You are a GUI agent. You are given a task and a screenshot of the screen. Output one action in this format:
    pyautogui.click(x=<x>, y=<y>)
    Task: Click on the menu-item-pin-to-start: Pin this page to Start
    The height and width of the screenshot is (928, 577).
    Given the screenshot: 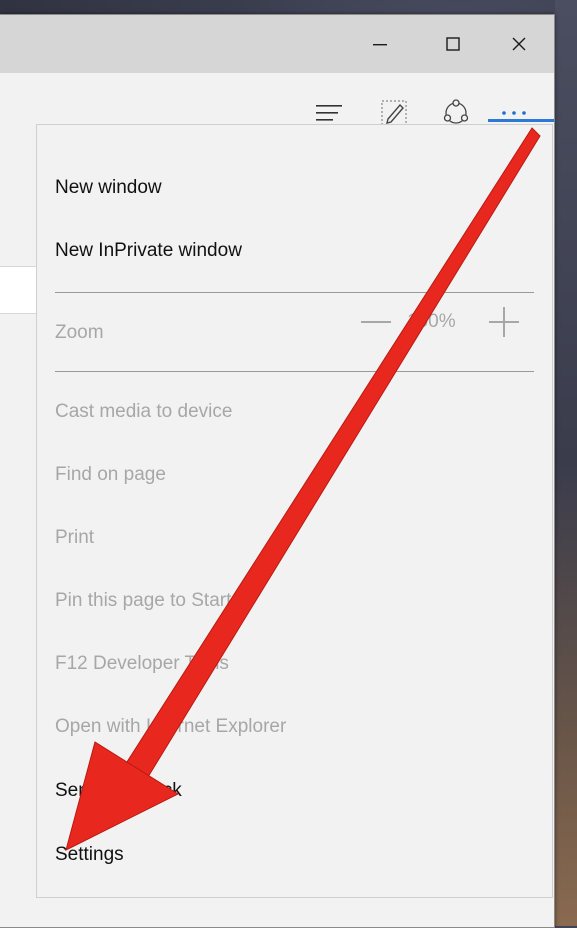 What is the action you would take?
    pyautogui.click(x=143, y=601)
    